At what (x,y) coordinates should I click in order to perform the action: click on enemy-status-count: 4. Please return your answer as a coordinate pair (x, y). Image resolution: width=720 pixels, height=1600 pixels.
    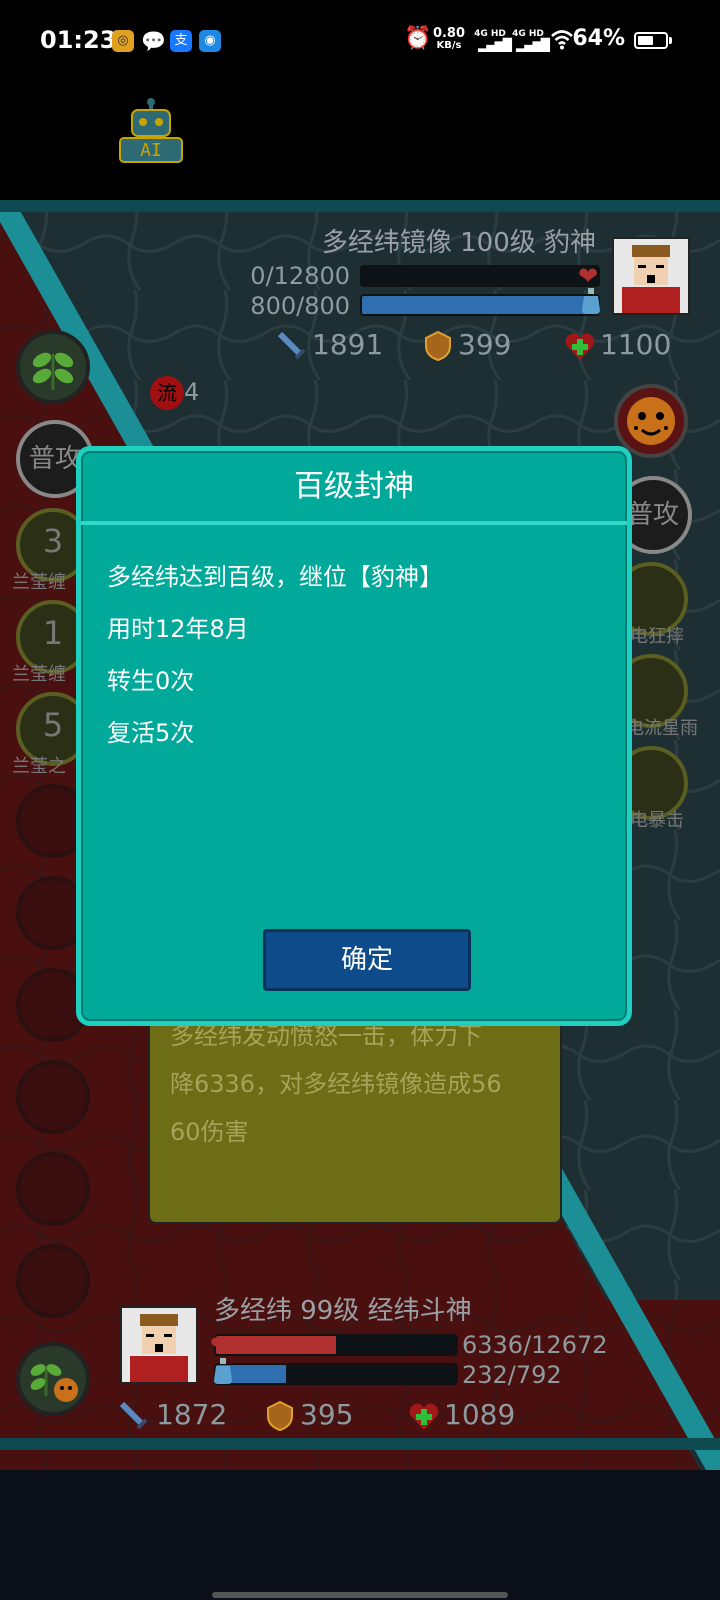
    Looking at the image, I should click on (192, 392).